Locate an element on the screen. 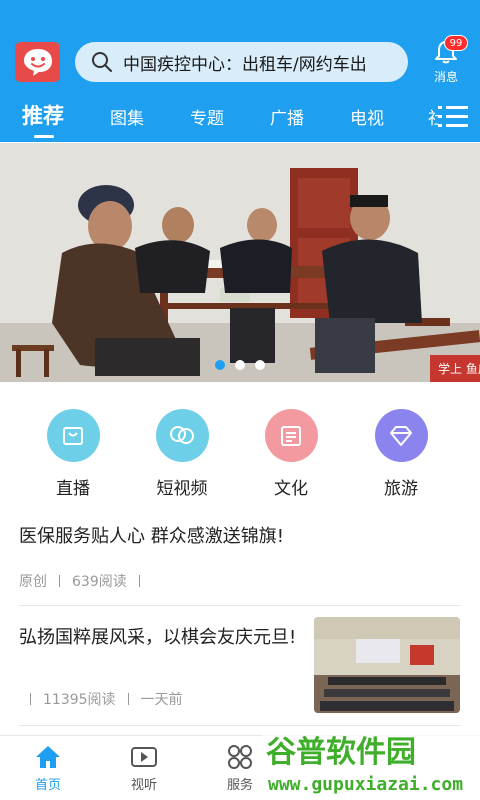 Image resolution: width=480 pixels, height=800 pixels. newspaper-icon is located at coordinates (291, 435).